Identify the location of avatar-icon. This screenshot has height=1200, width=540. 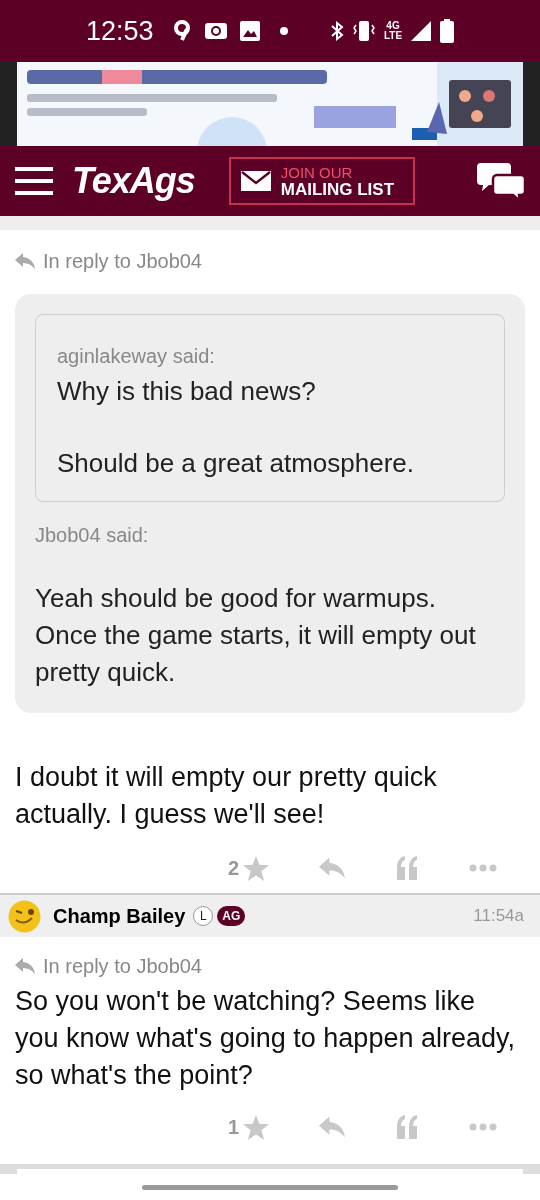
(24, 916).